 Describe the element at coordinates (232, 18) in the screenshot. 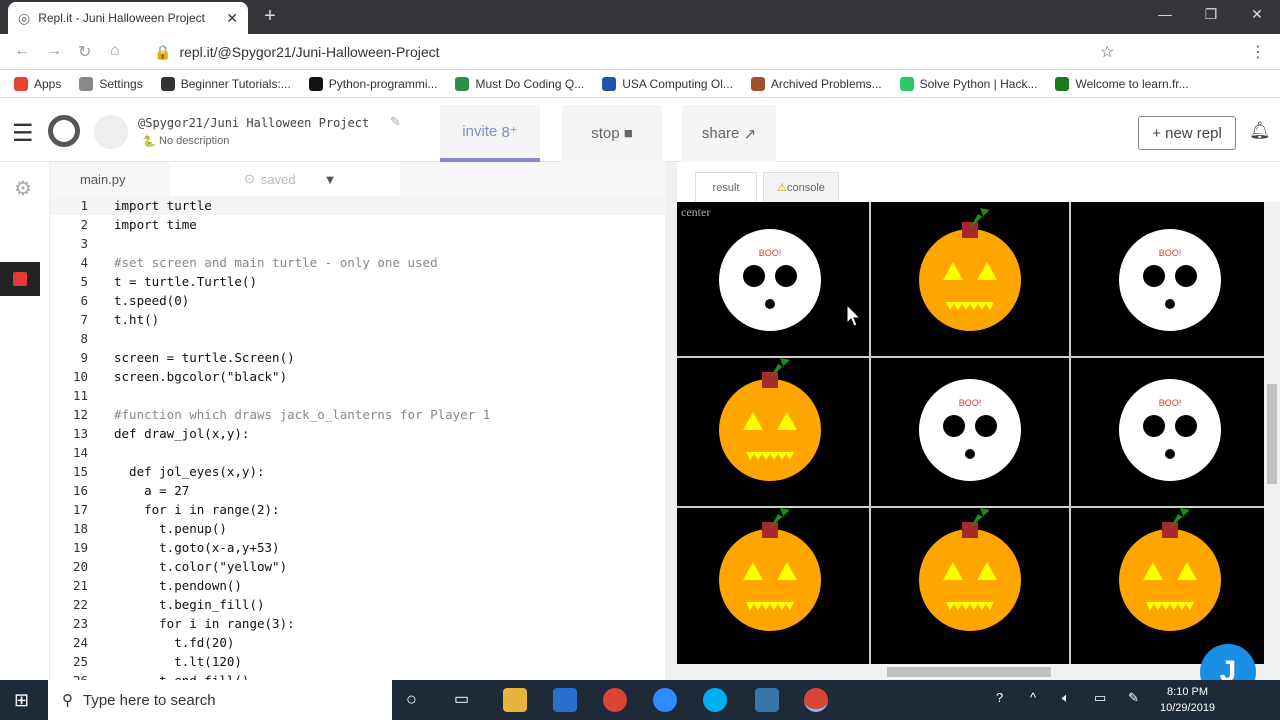

I see `close-tab-icon: ✕` at that location.